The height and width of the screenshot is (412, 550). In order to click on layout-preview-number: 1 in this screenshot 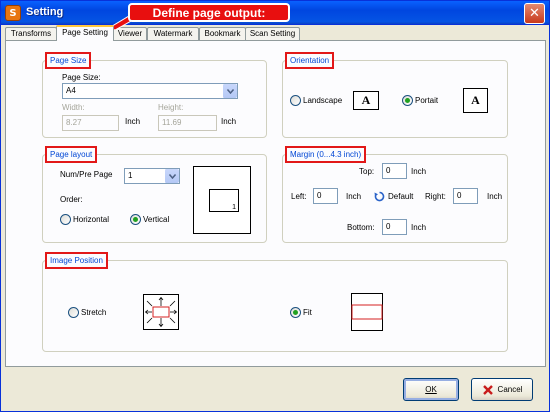, I will do `click(234, 207)`.